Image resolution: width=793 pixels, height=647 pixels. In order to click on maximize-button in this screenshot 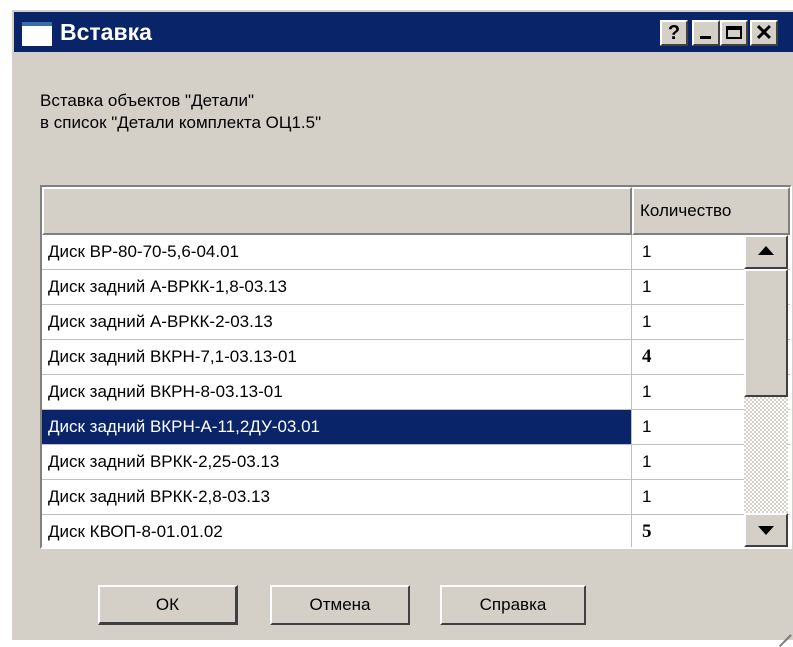, I will do `click(734, 33)`.